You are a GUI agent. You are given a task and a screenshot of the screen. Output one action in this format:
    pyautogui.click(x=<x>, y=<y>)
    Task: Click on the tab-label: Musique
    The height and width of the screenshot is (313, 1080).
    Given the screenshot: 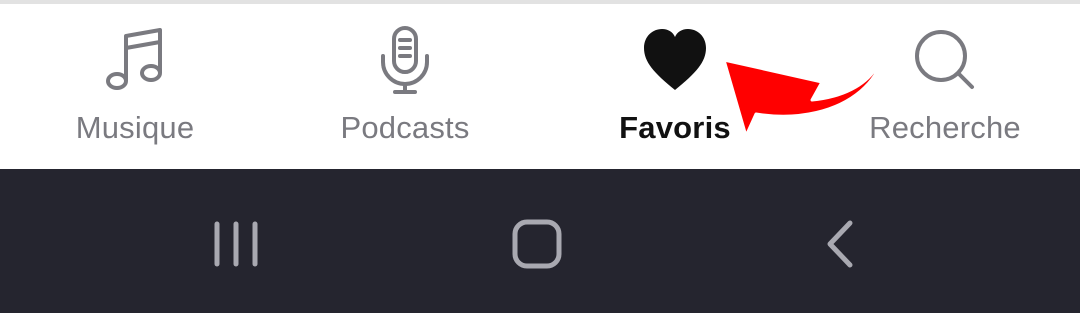 What is the action you would take?
    pyautogui.click(x=135, y=127)
    